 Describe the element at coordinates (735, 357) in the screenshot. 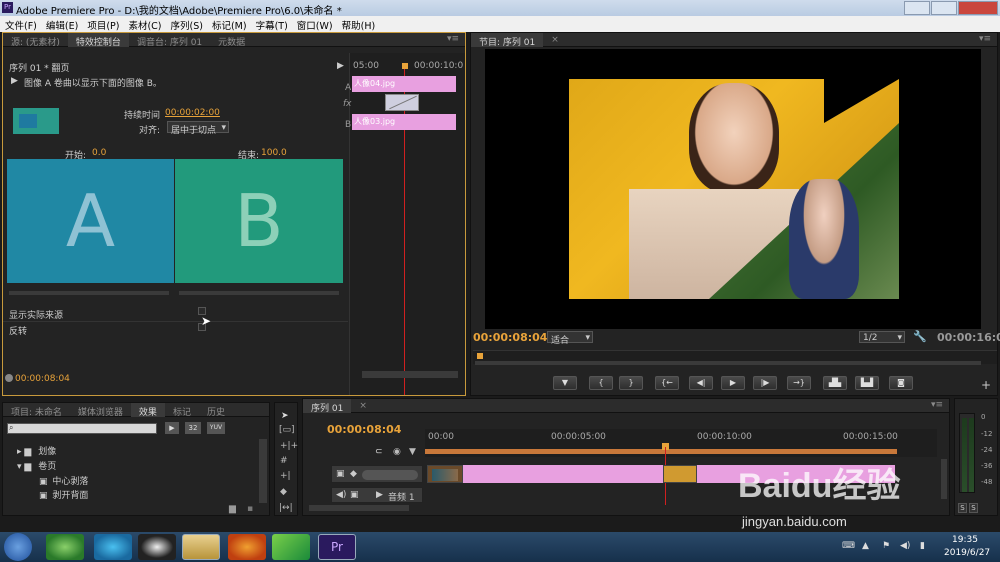

I see `program-scrub-bar` at that location.